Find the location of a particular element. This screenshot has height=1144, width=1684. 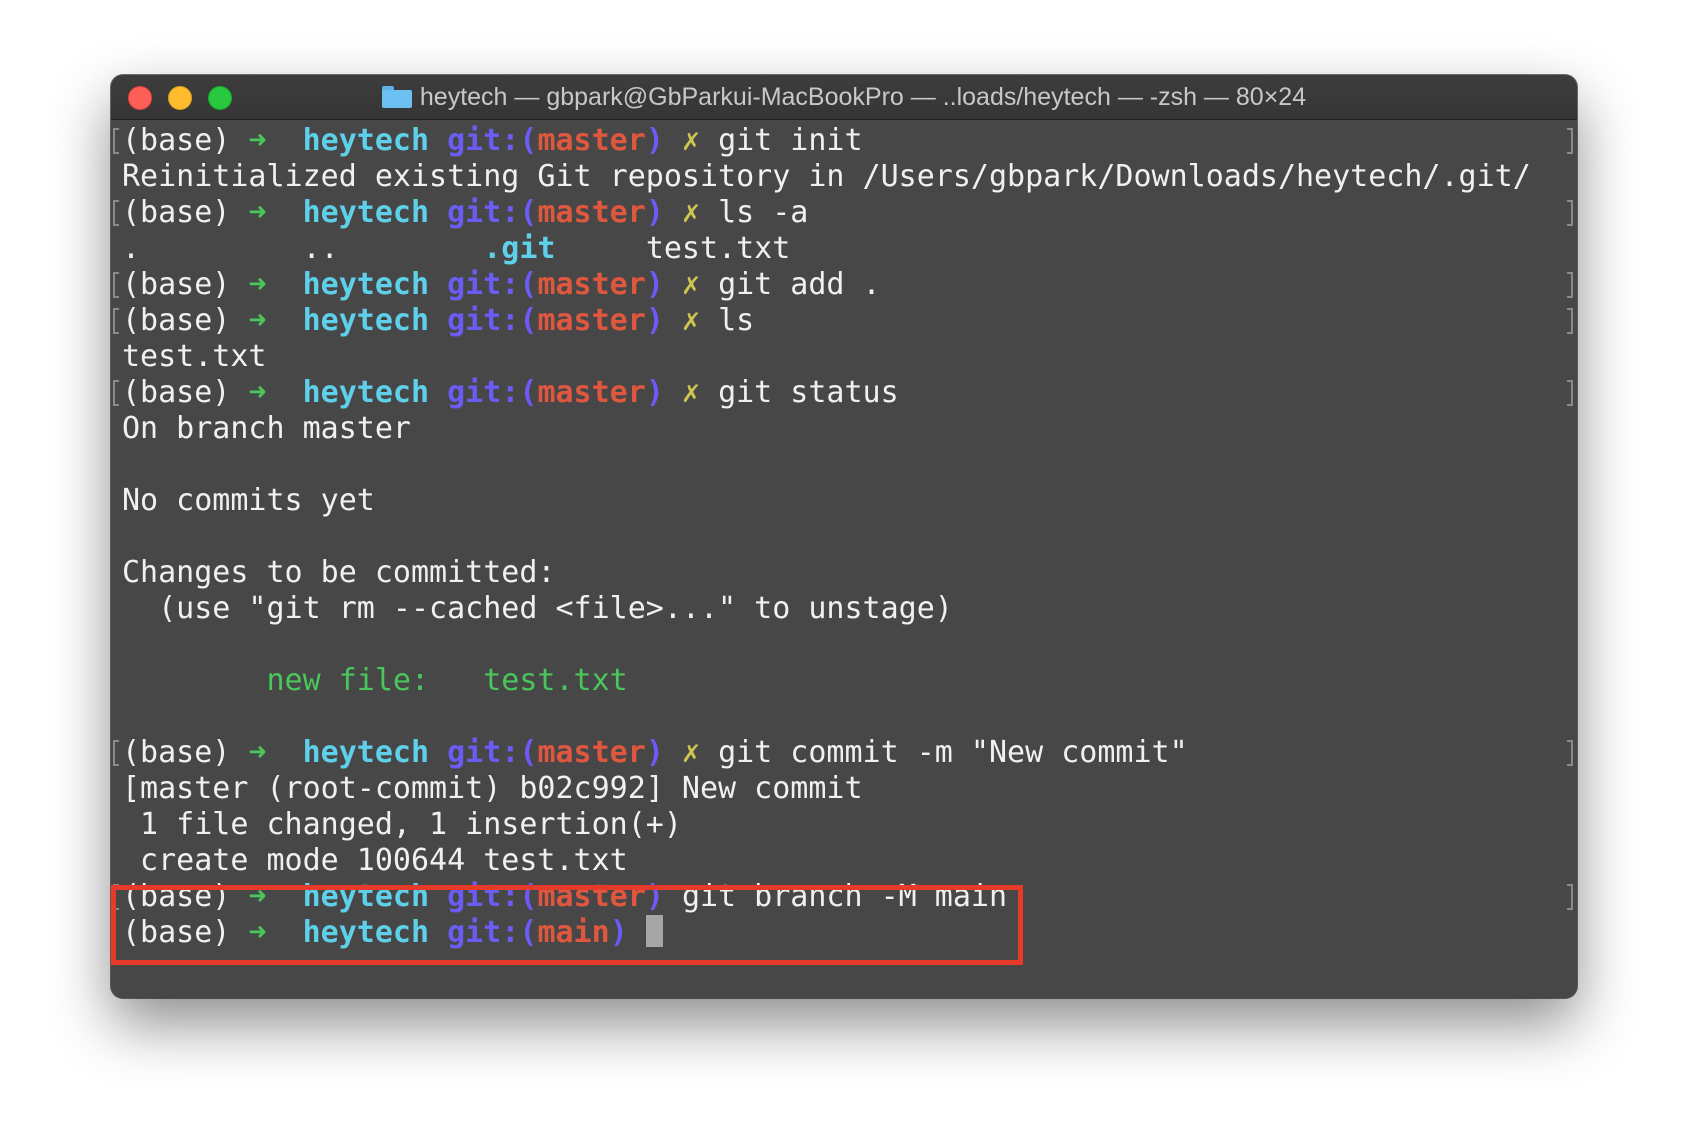

output-line: . .. .git test.txt is located at coordinates (456, 248).